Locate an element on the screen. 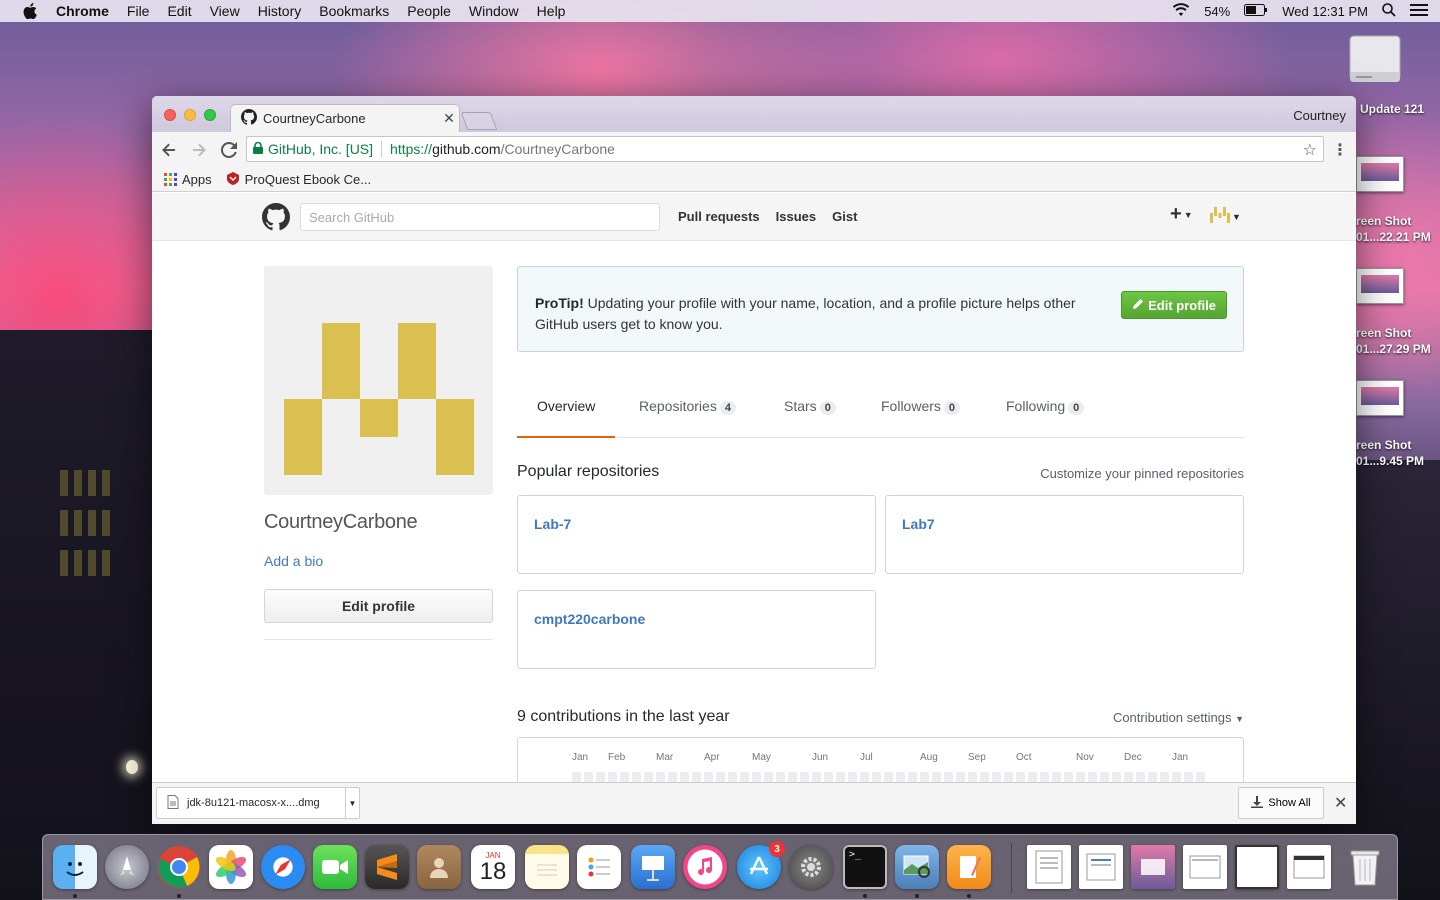 The image size is (1440, 900). menu-bookmarks: Bookmarks is located at coordinates (354, 11).